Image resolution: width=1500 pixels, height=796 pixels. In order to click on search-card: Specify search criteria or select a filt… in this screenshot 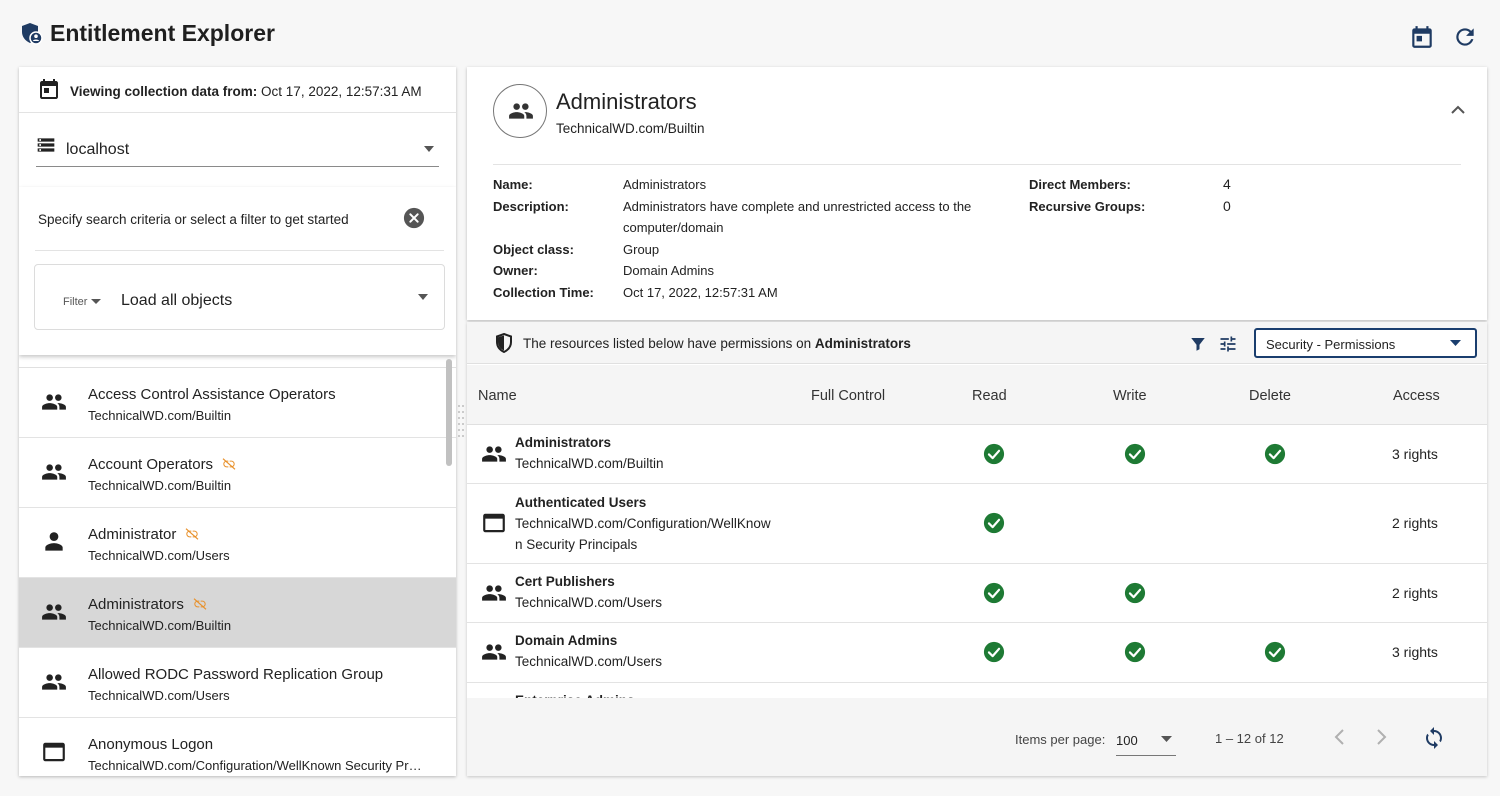, I will do `click(237, 271)`.